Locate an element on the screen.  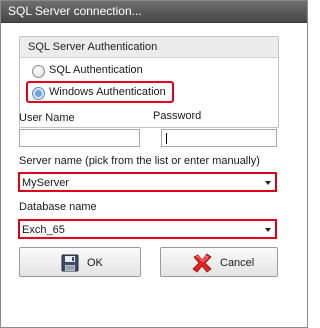
windows-authentication-label: Windows Authentication is located at coordinates (107, 92).